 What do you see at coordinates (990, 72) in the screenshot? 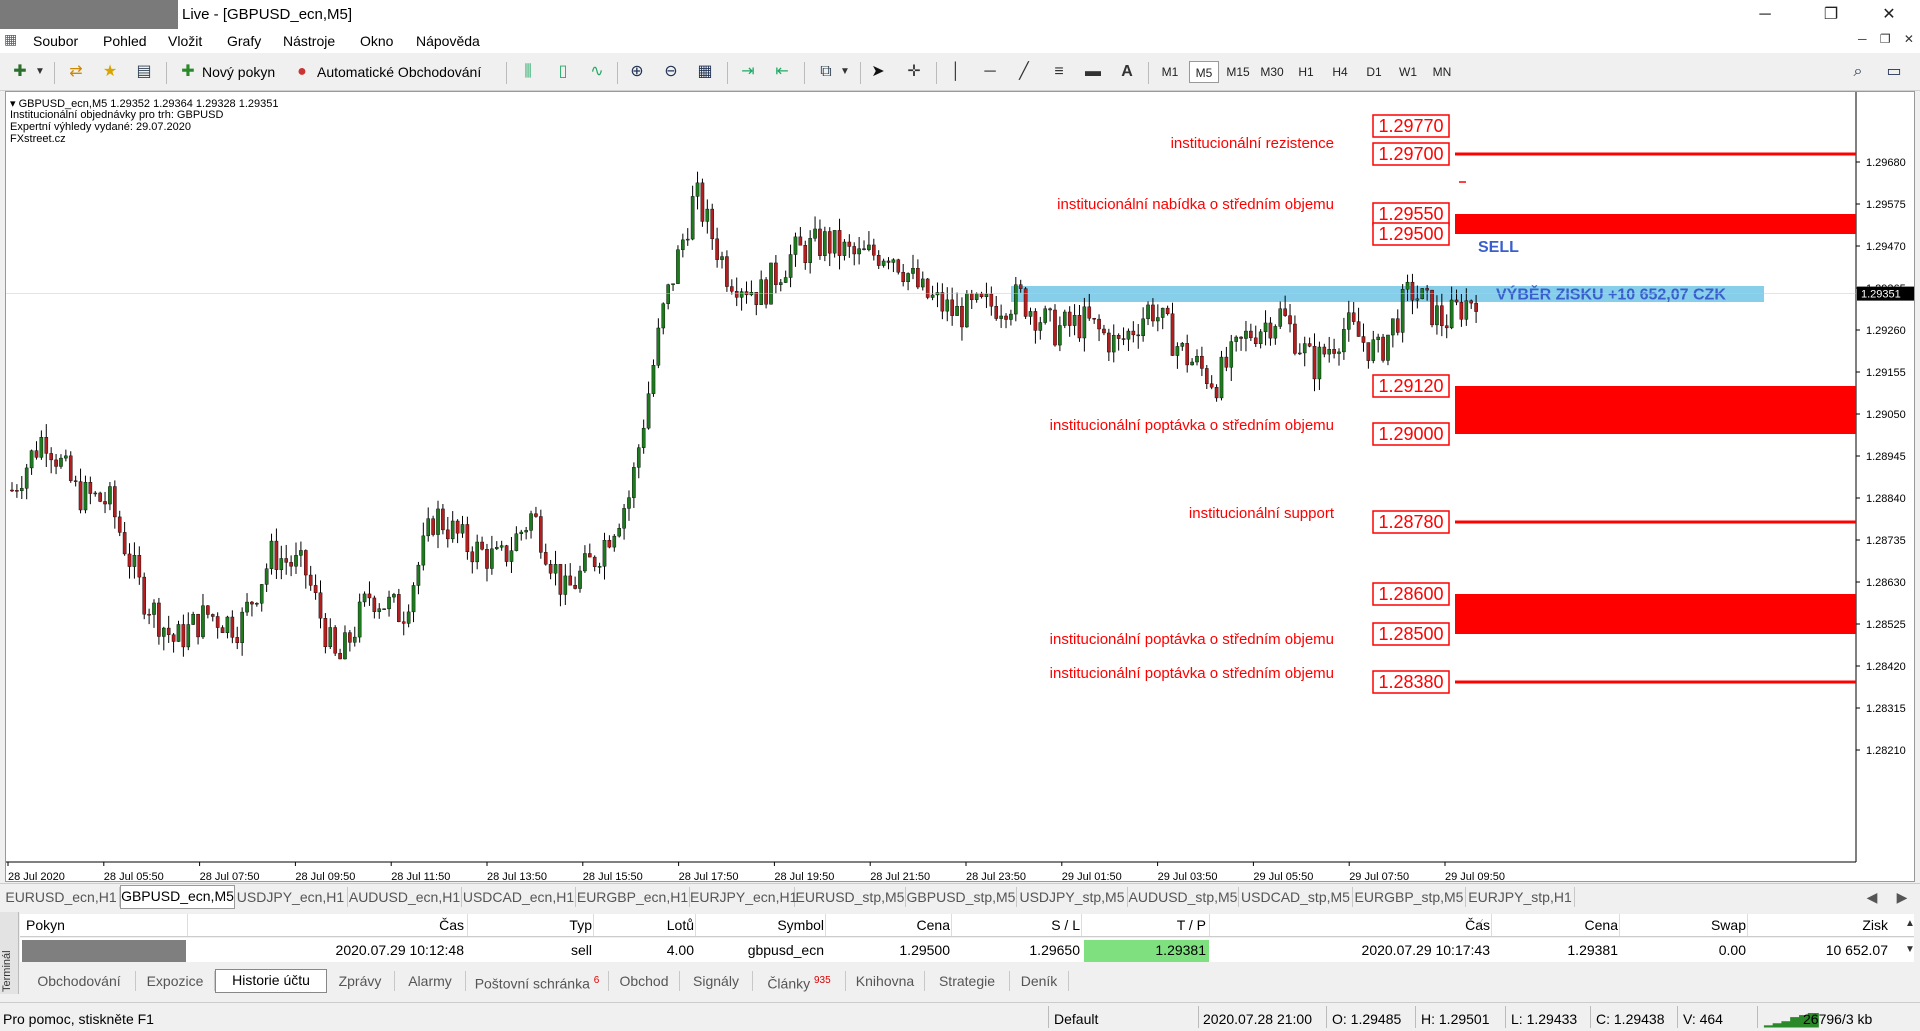
I see `horizontal-line-icon: ─` at bounding box center [990, 72].